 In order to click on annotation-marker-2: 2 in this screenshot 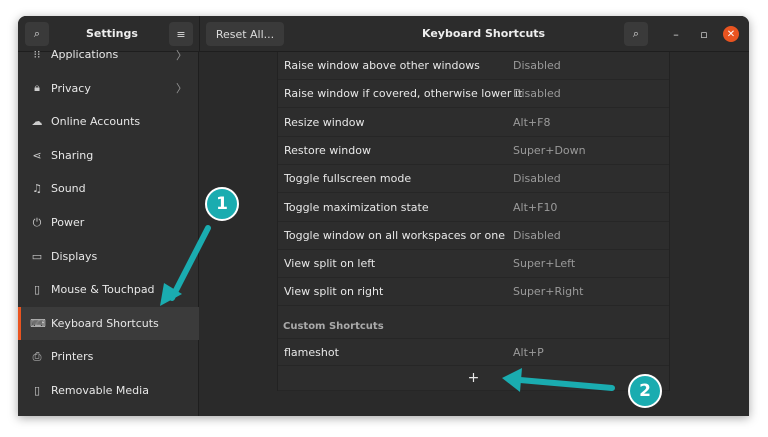, I will do `click(645, 391)`.